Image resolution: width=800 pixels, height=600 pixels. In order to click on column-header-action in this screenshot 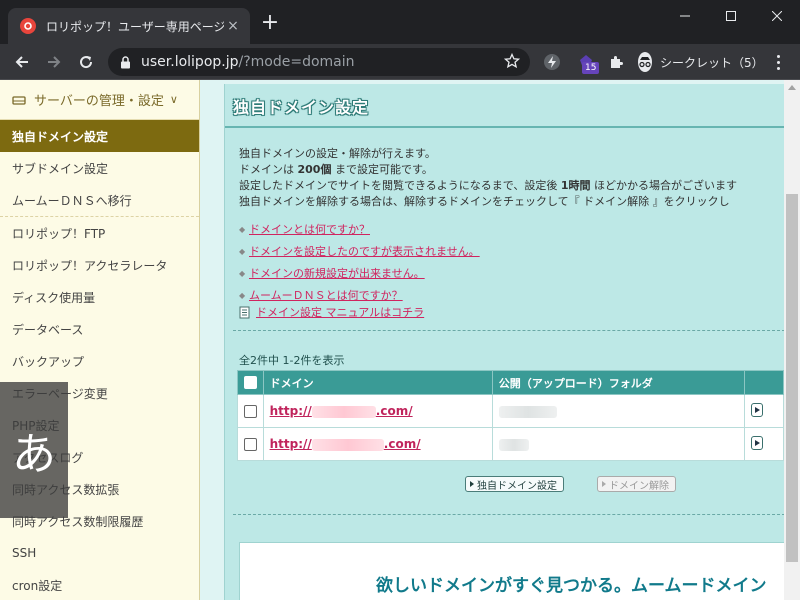, I will do `click(764, 382)`.